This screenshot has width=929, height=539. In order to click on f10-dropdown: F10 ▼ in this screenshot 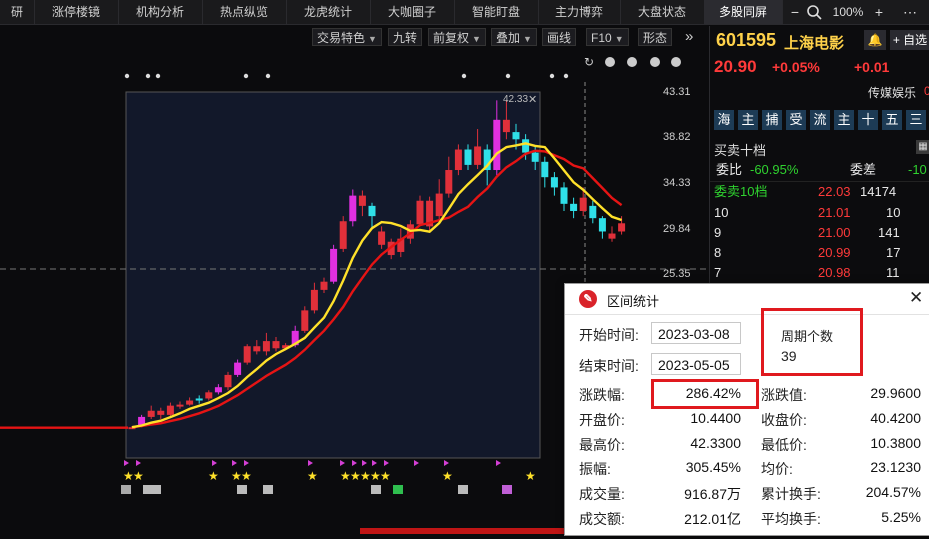, I will do `click(607, 37)`.